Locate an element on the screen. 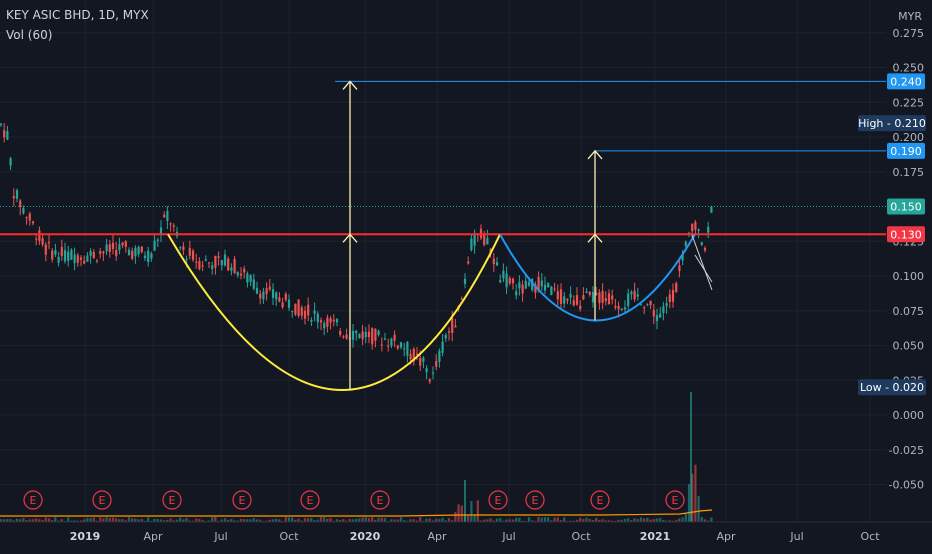  price-tick-label: 0.225 is located at coordinates (909, 102).